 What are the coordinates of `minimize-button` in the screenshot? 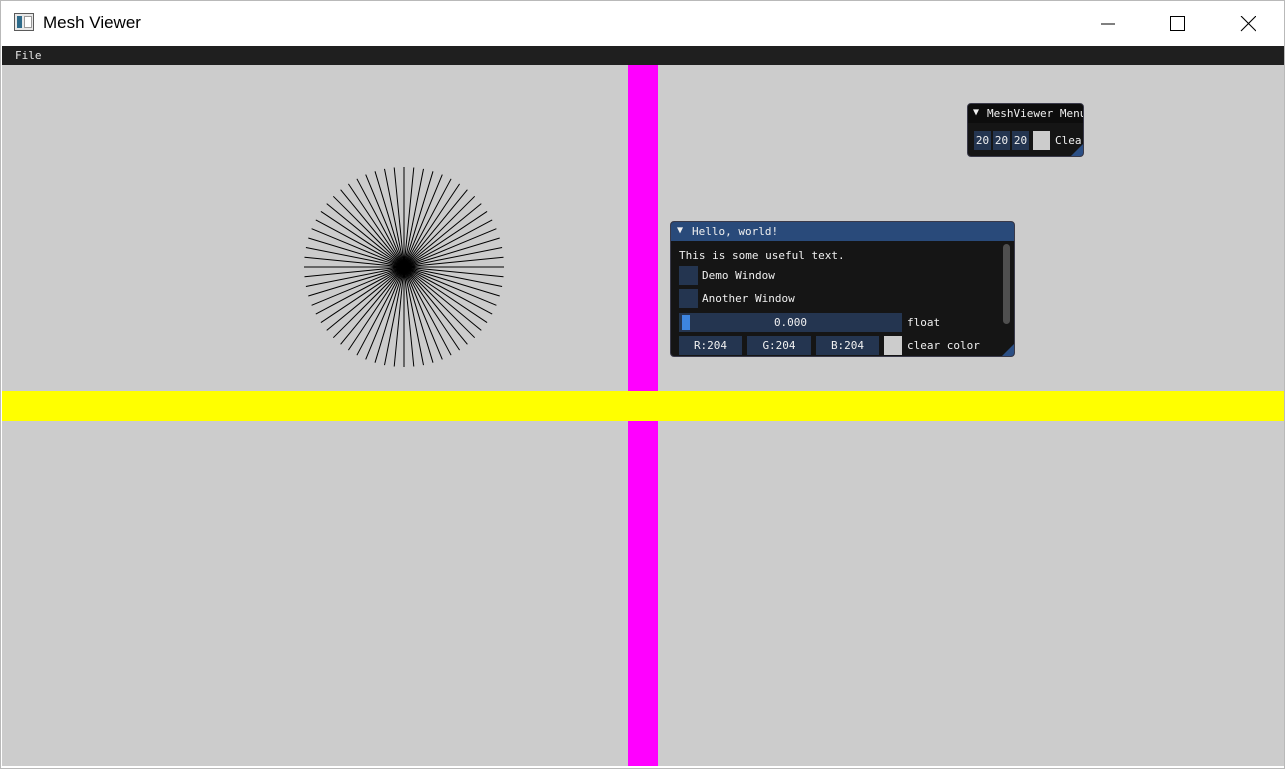 It's located at (1108, 23).